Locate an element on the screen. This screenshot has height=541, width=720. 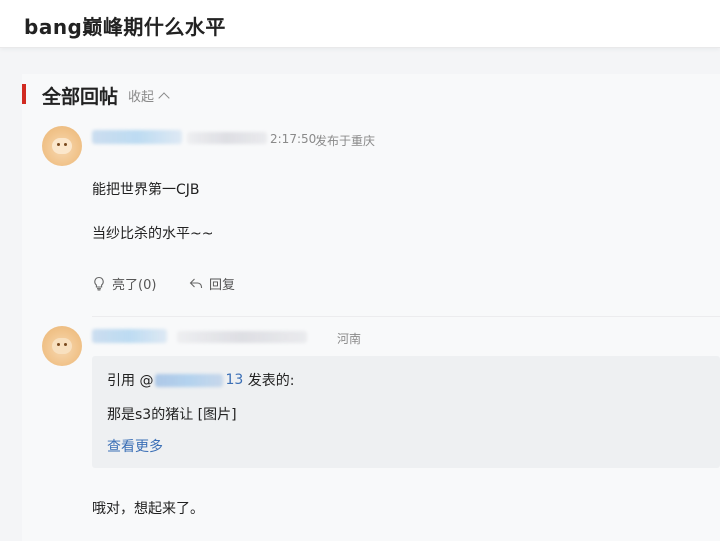
quoted-user-blurred is located at coordinates (189, 380).